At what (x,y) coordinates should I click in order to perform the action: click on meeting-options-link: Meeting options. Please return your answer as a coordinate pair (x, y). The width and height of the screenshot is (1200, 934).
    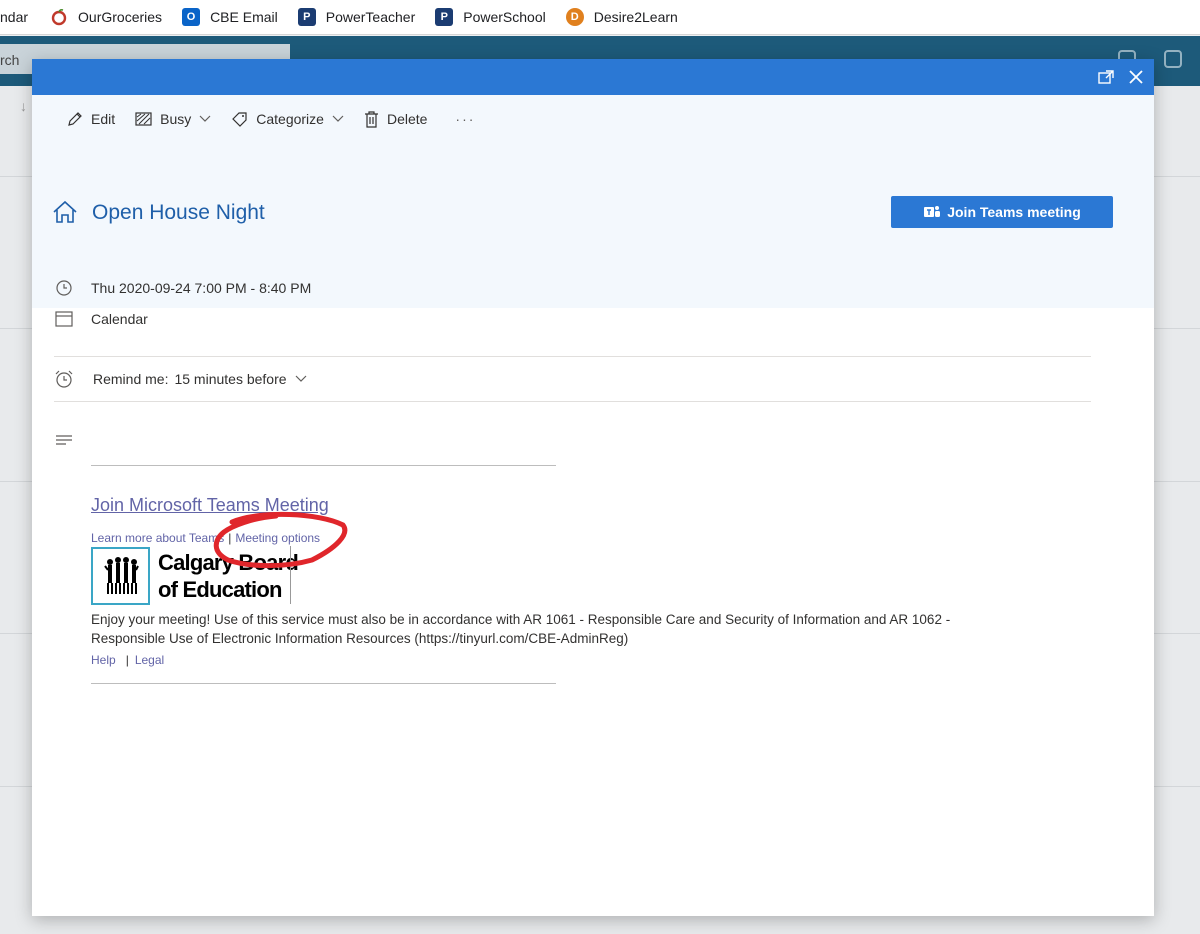
    Looking at the image, I should click on (277, 538).